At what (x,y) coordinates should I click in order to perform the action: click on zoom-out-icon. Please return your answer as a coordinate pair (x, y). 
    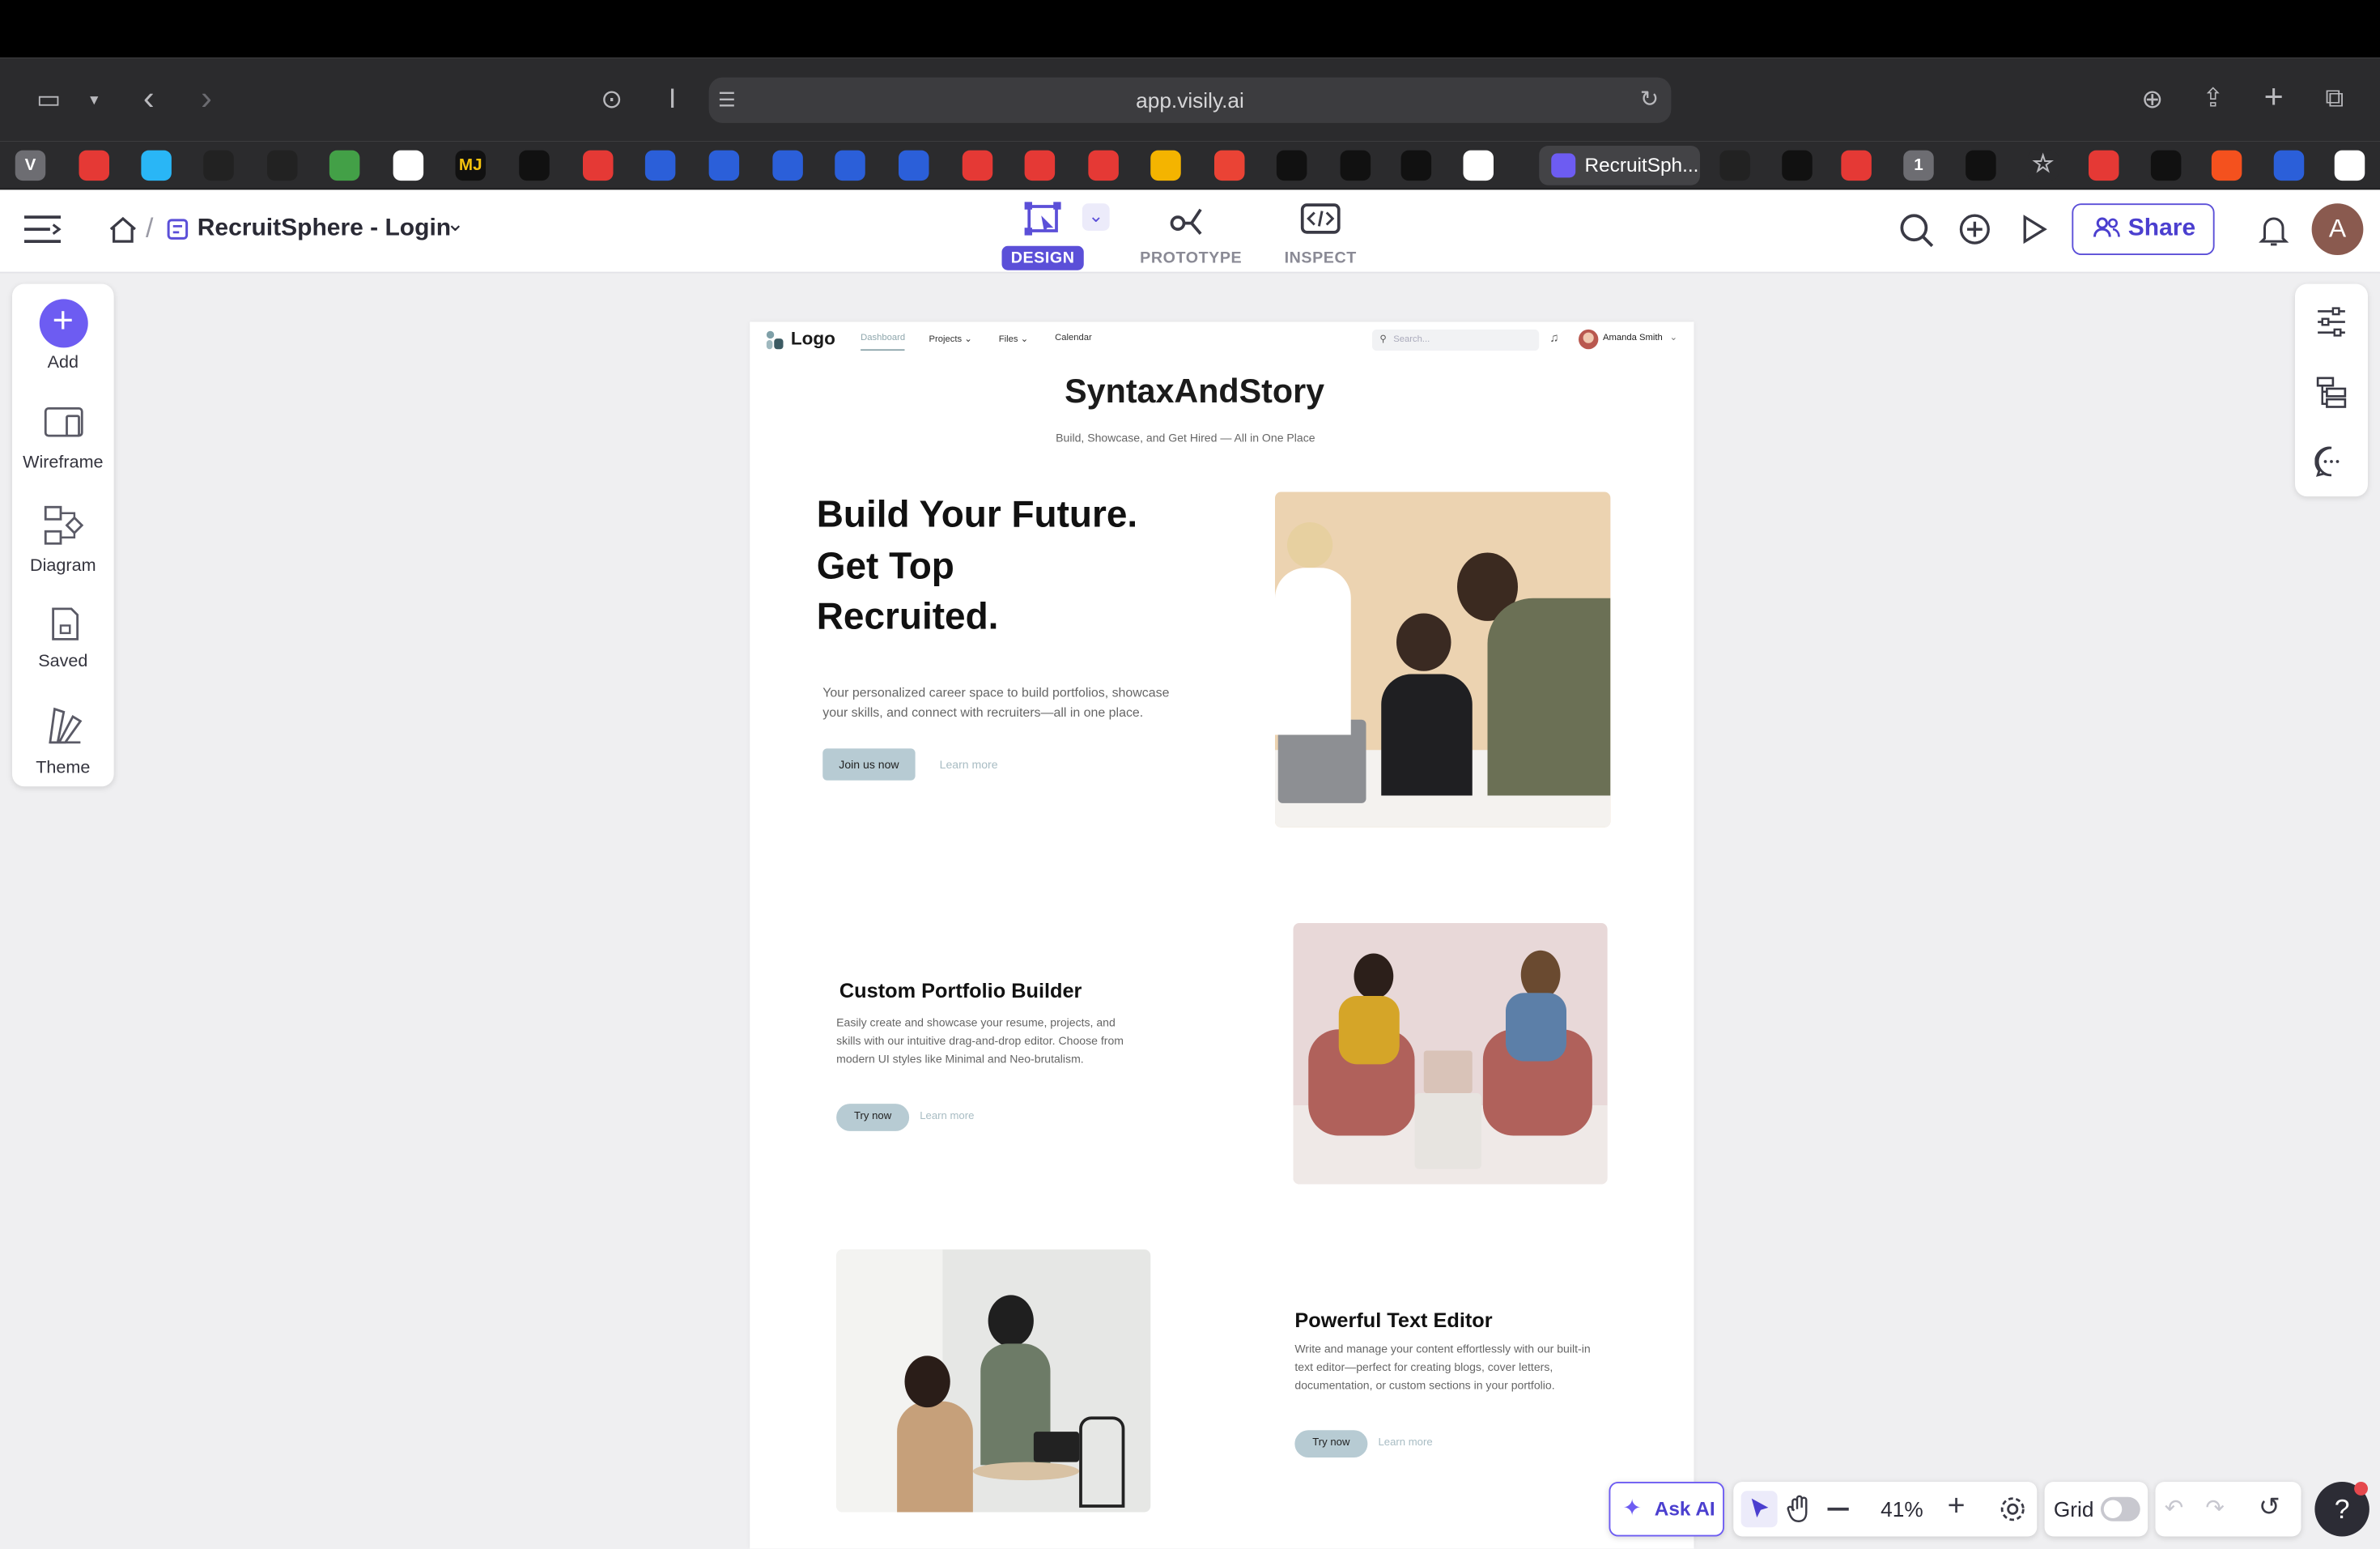
    Looking at the image, I should click on (1838, 1509).